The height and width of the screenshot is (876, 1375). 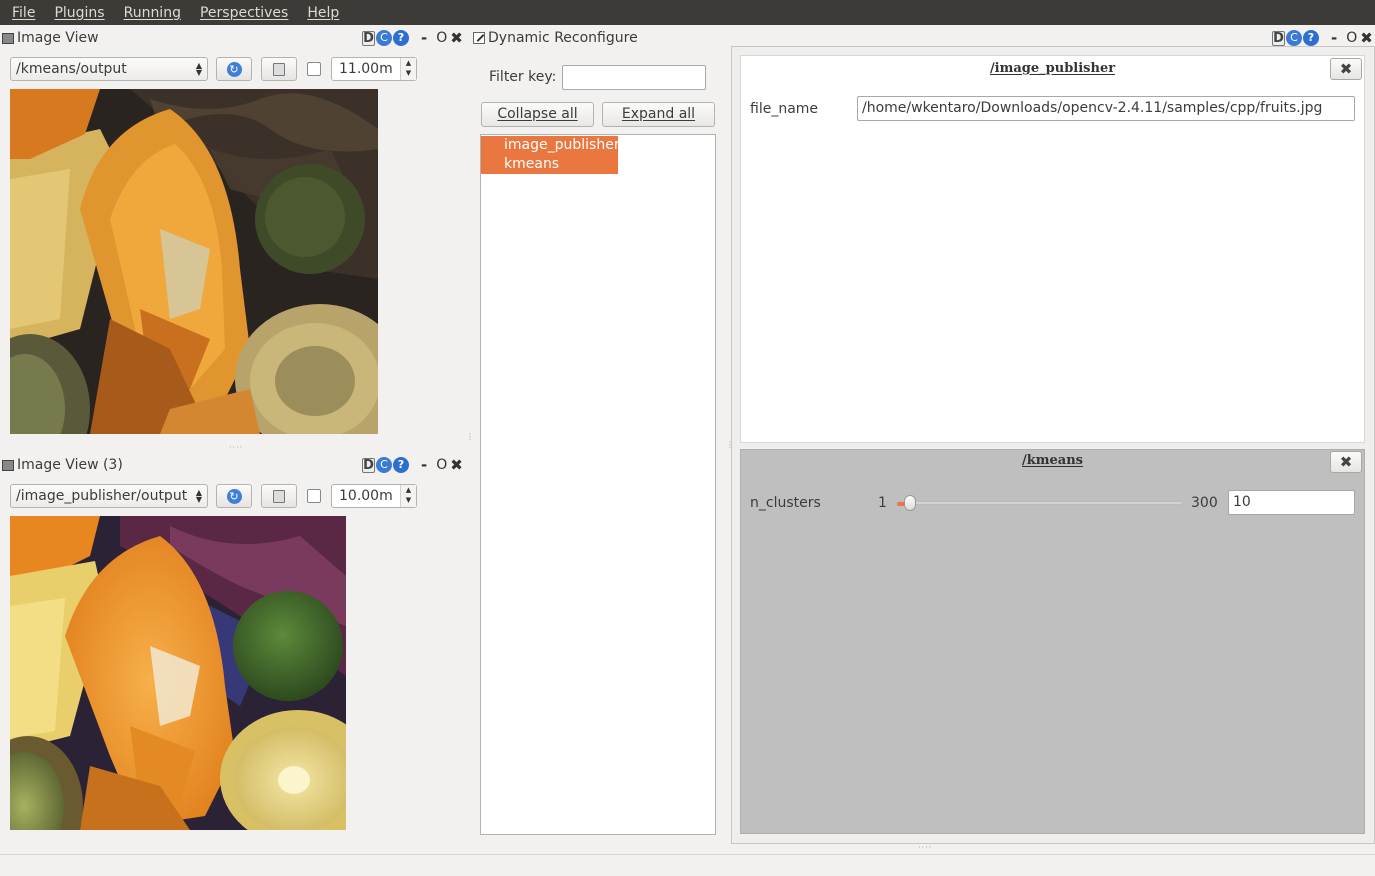 I want to click on filter-key-label: Filter key:, so click(x=523, y=77).